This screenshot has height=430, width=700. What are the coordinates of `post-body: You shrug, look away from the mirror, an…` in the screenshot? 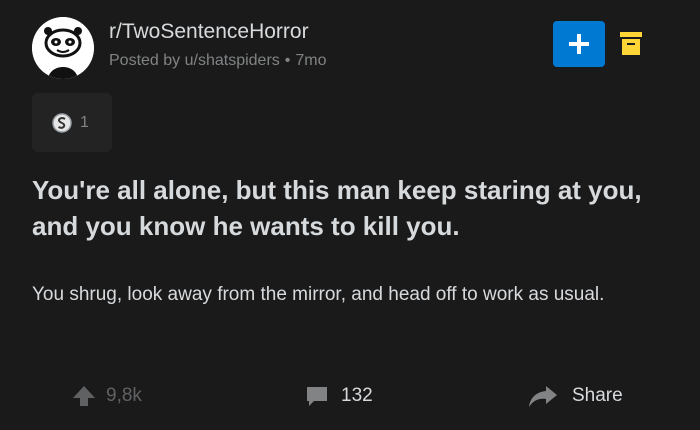 It's located at (318, 294).